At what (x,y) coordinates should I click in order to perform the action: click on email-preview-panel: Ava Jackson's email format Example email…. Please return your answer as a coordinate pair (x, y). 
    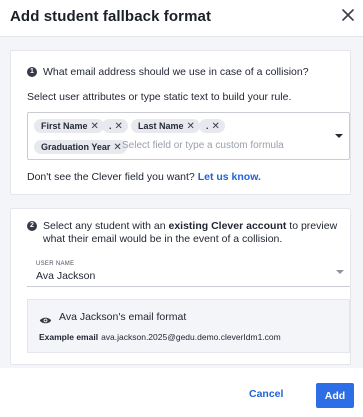
    Looking at the image, I should click on (188, 326).